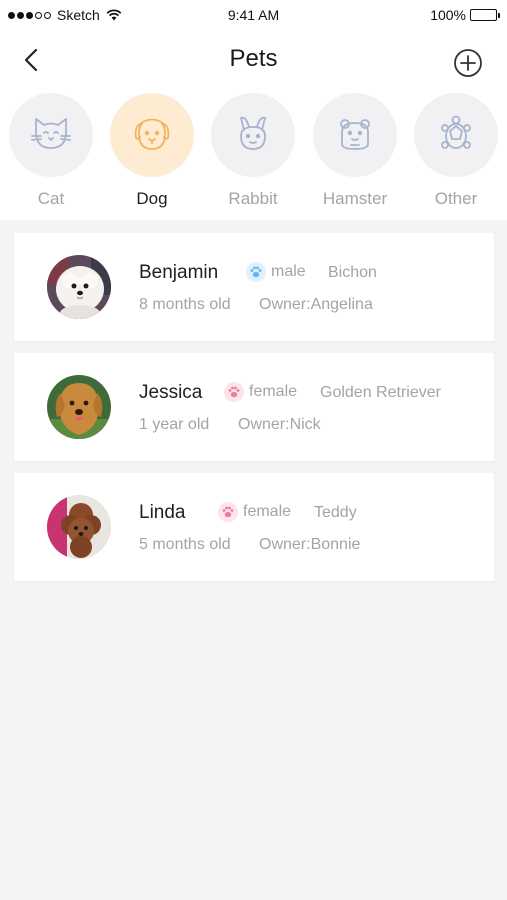  I want to click on age-label: 5 months old, so click(185, 544).